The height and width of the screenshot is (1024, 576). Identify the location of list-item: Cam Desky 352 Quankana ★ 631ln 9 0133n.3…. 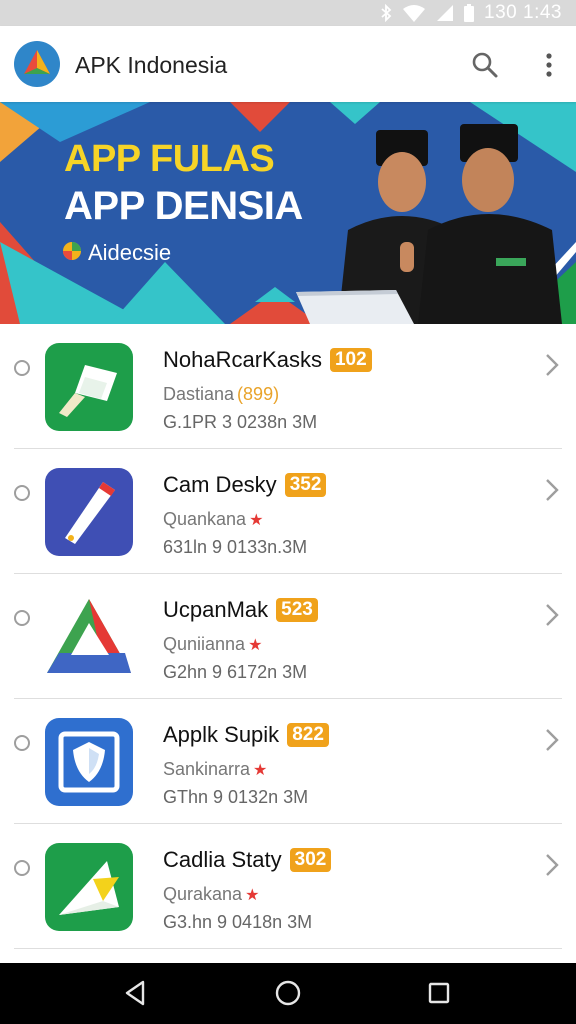
(288, 511).